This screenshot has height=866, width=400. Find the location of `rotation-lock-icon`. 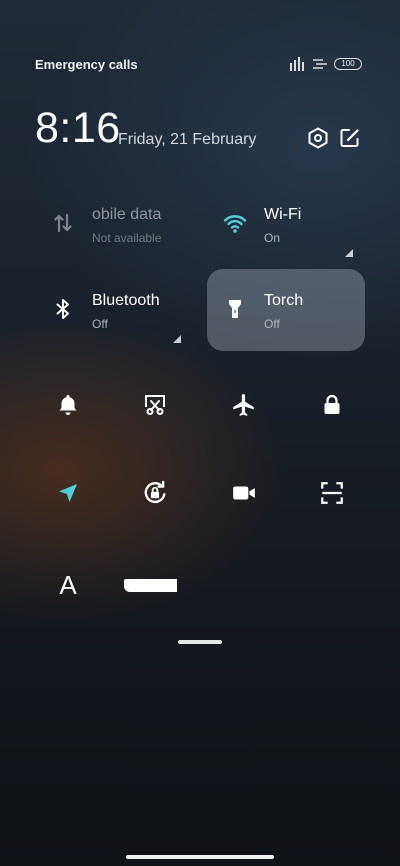

rotation-lock-icon is located at coordinates (155, 492).